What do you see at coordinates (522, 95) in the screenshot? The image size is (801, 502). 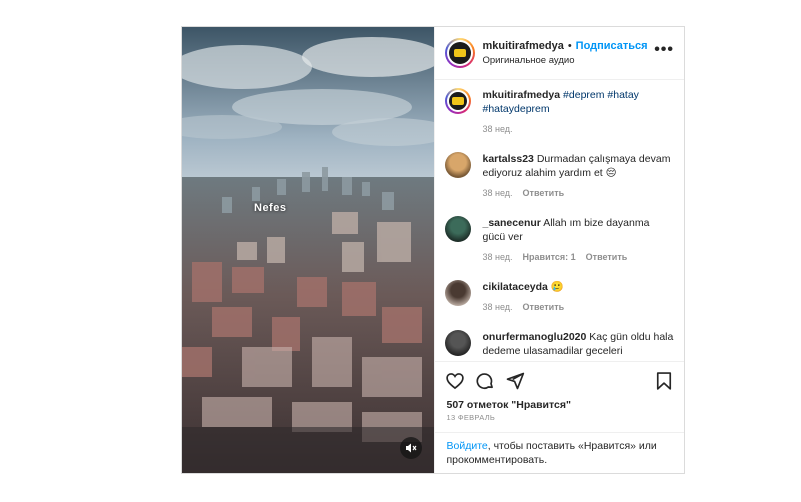 I see `caption-username: mkuitirafmedya` at bounding box center [522, 95].